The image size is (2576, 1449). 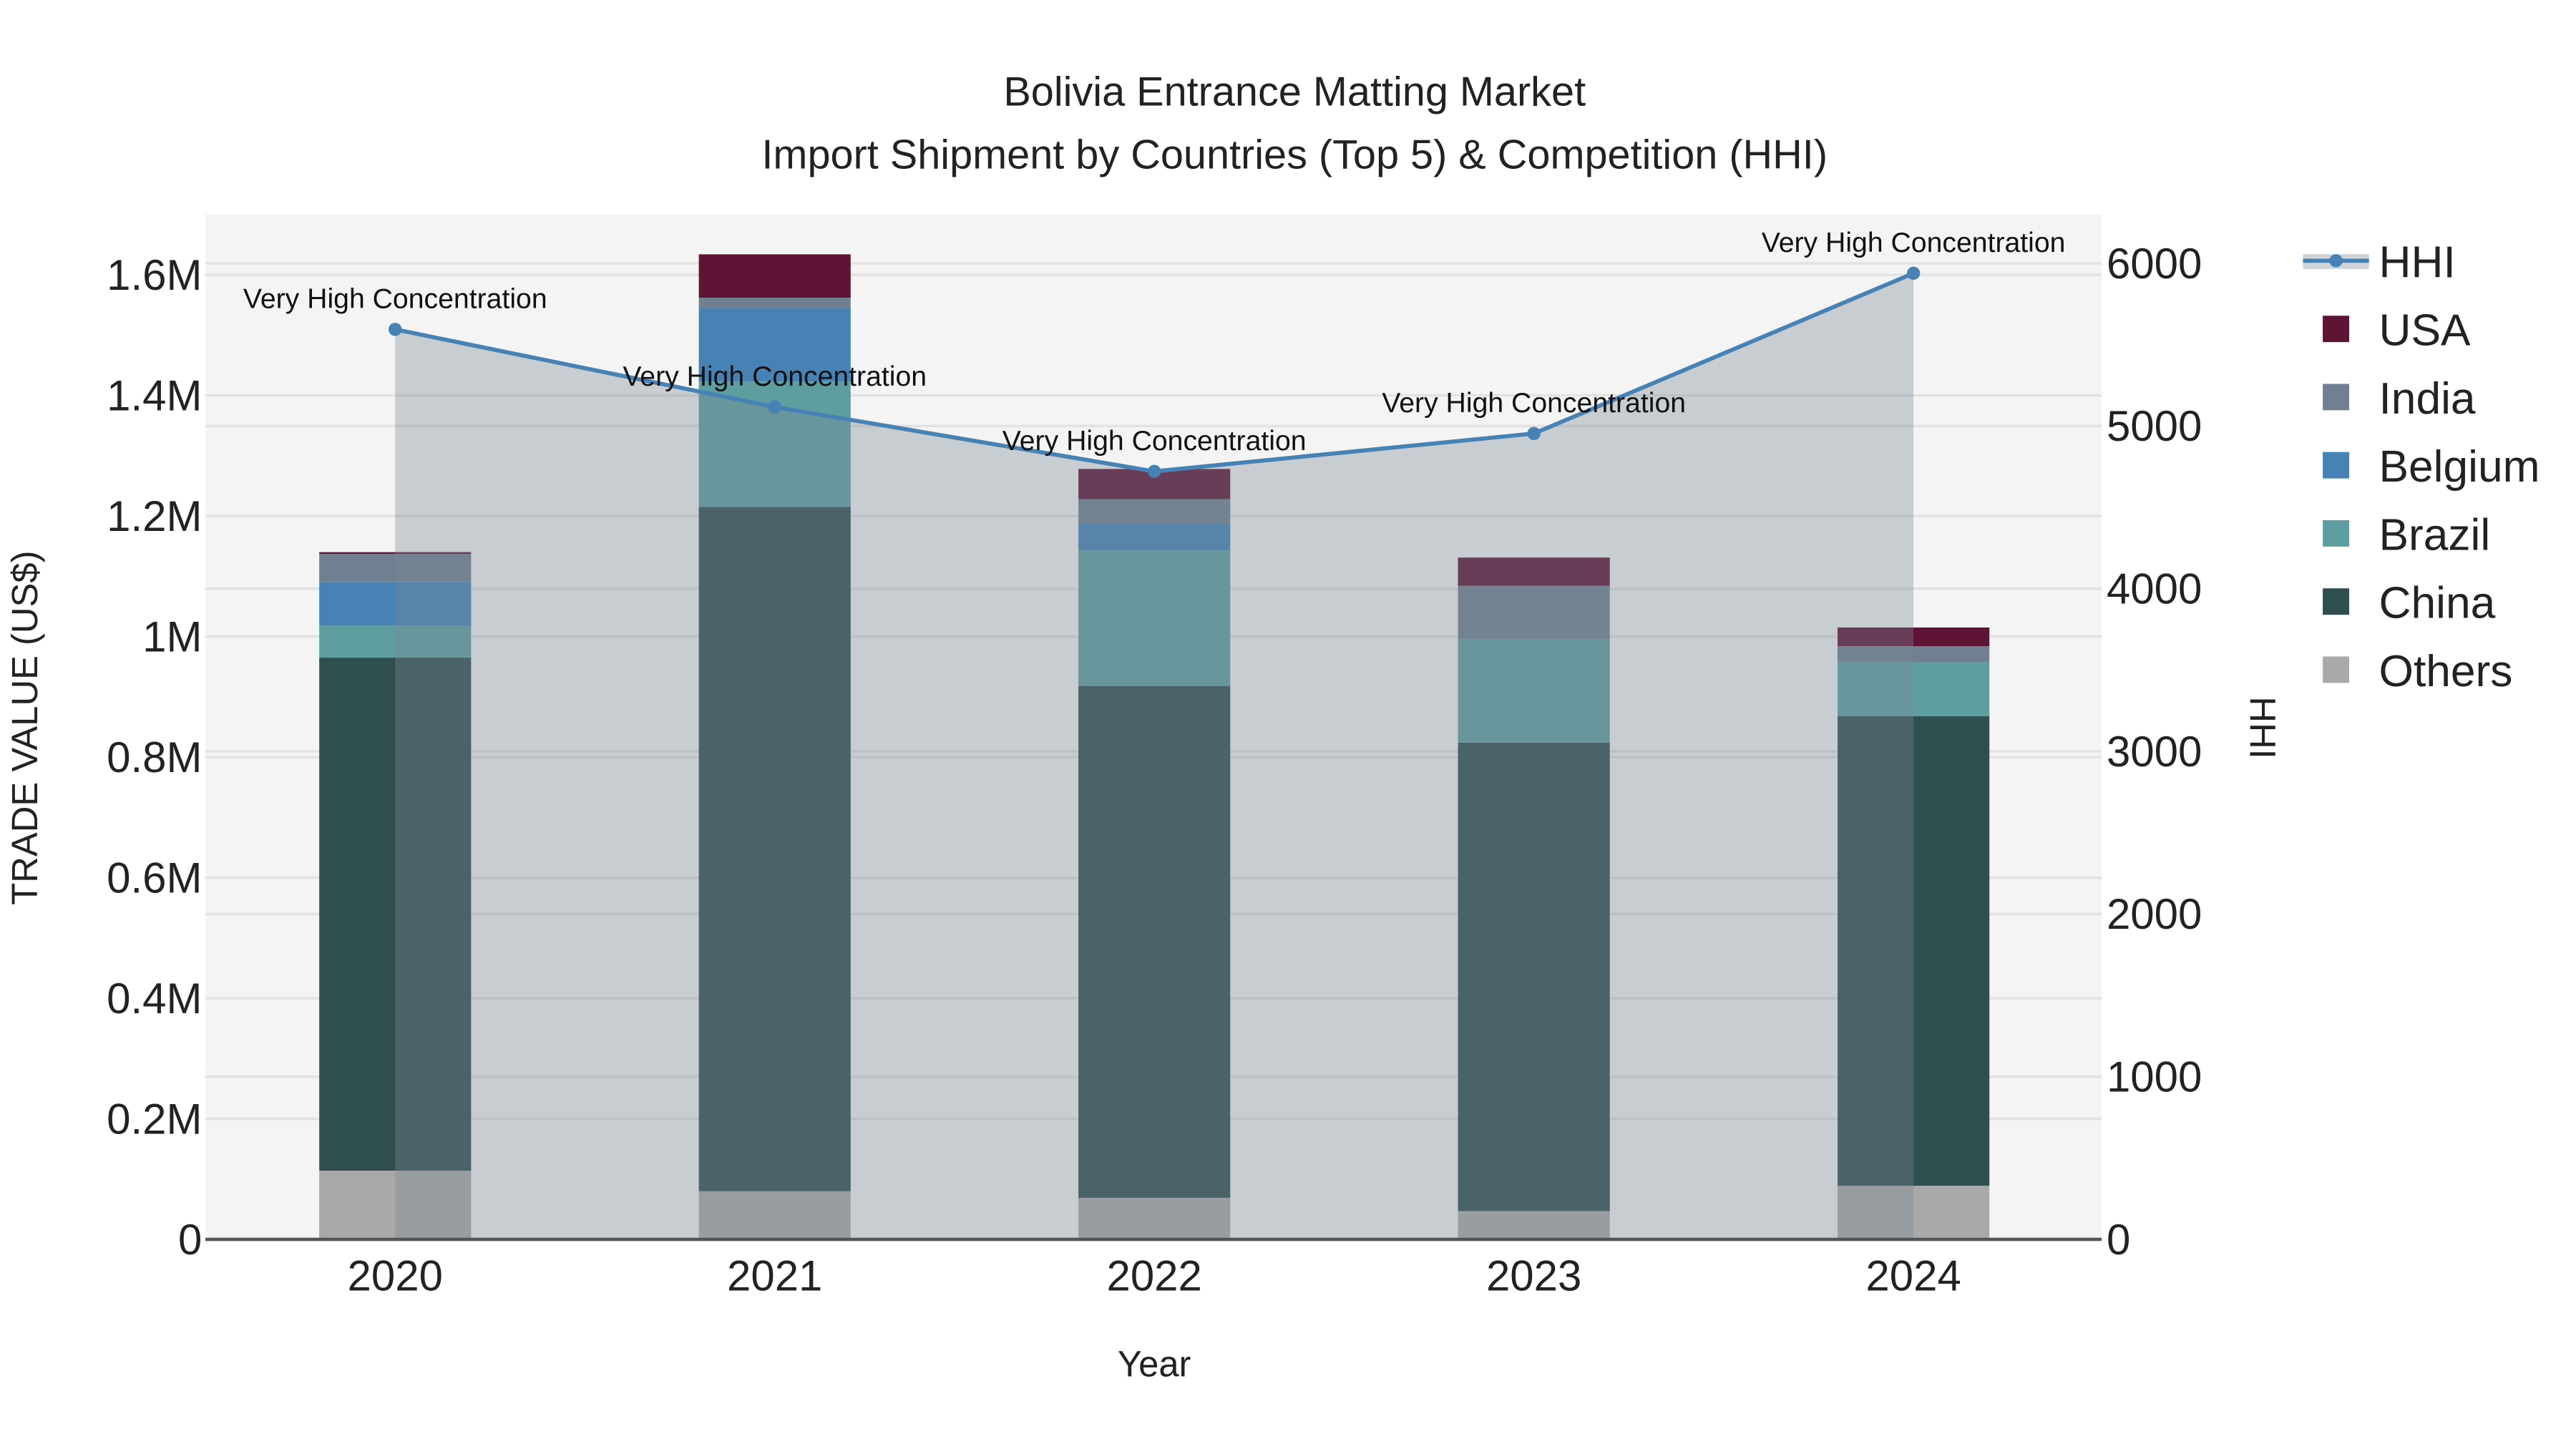 What do you see at coordinates (774, 276) in the screenshot?
I see `bar-usa-2021` at bounding box center [774, 276].